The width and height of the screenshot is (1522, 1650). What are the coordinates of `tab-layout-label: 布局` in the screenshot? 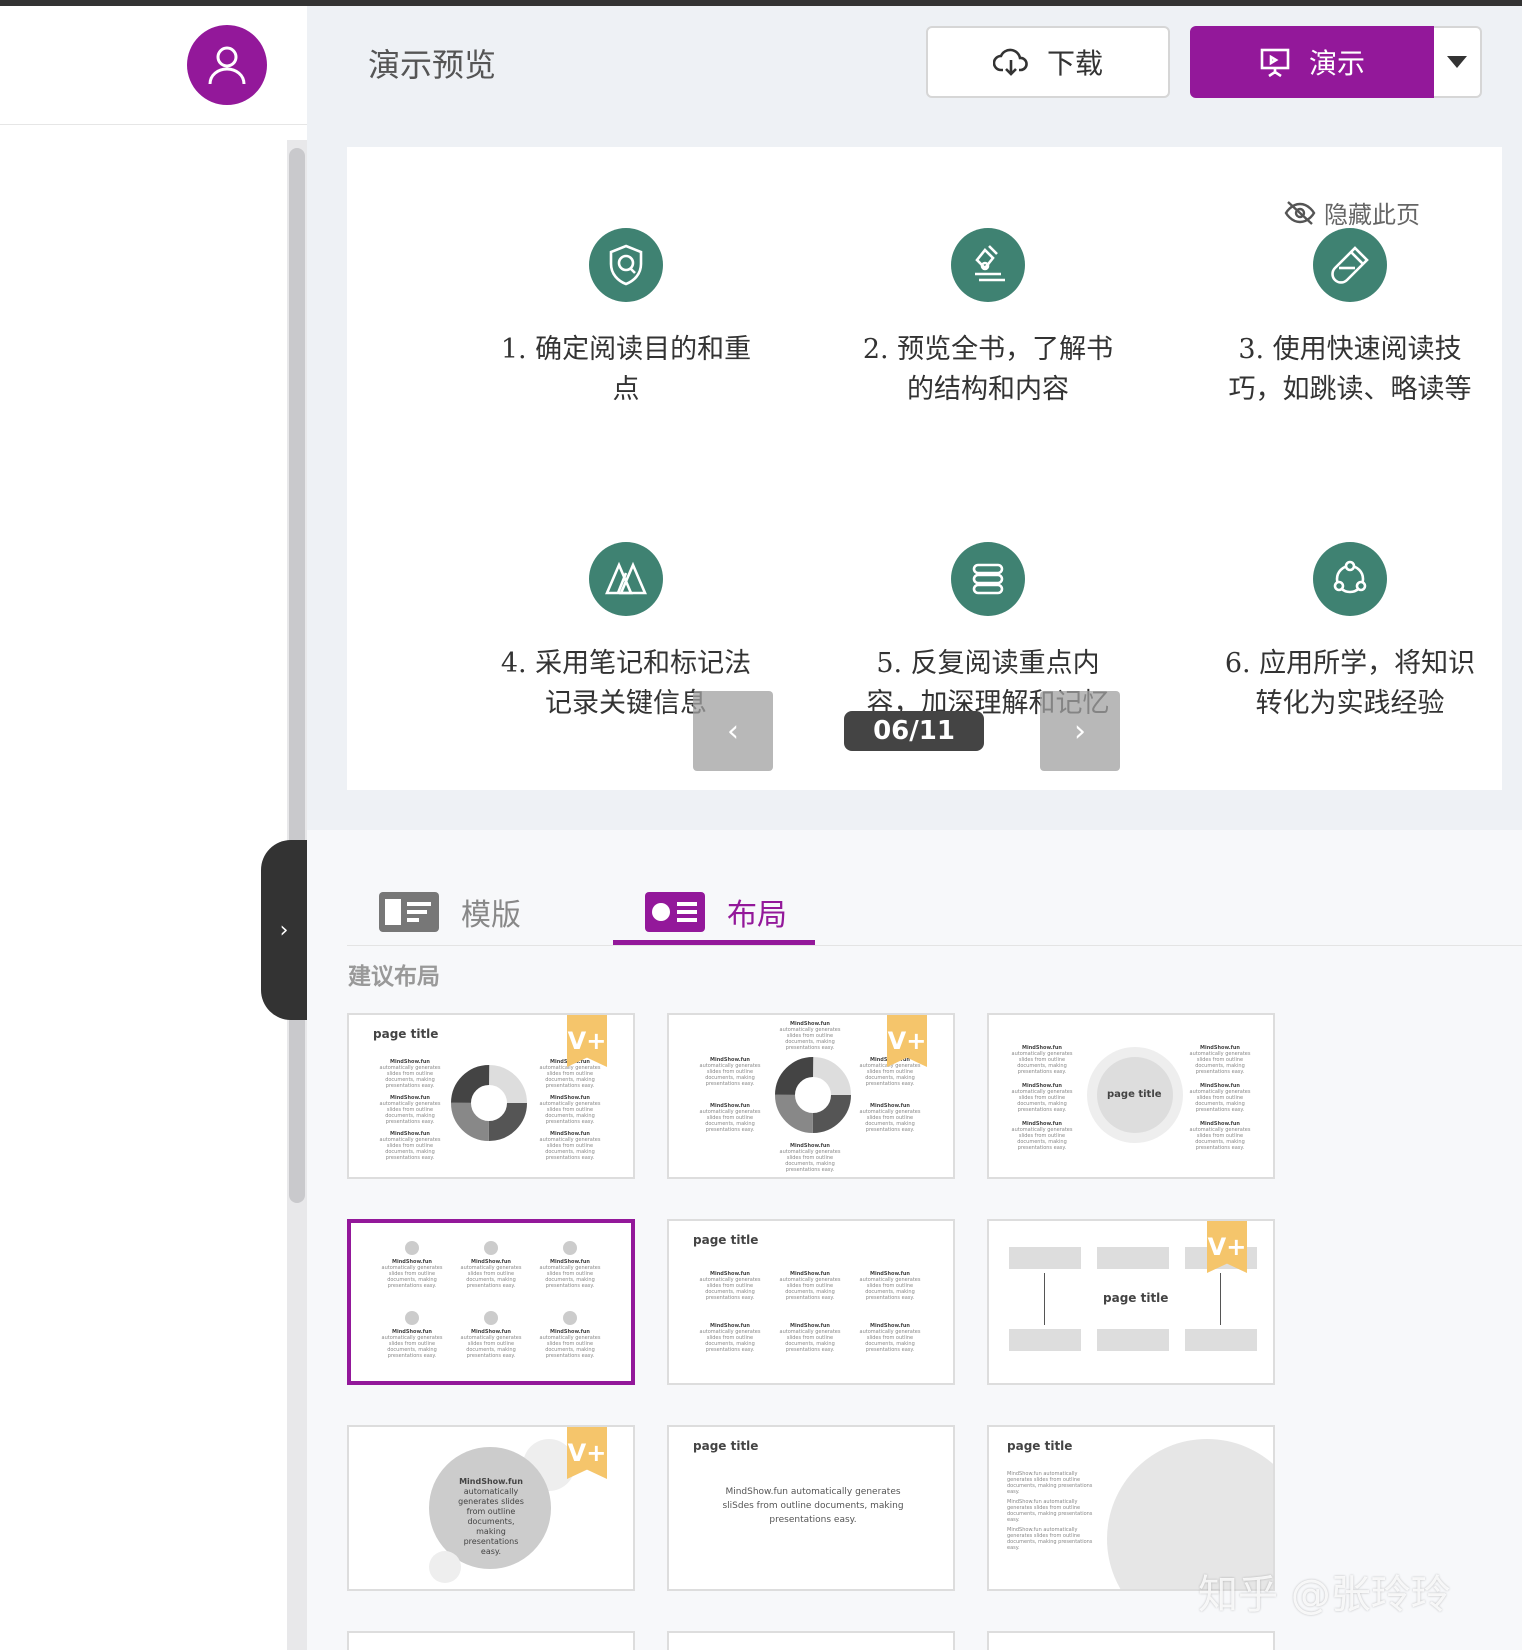 It's located at (757, 915).